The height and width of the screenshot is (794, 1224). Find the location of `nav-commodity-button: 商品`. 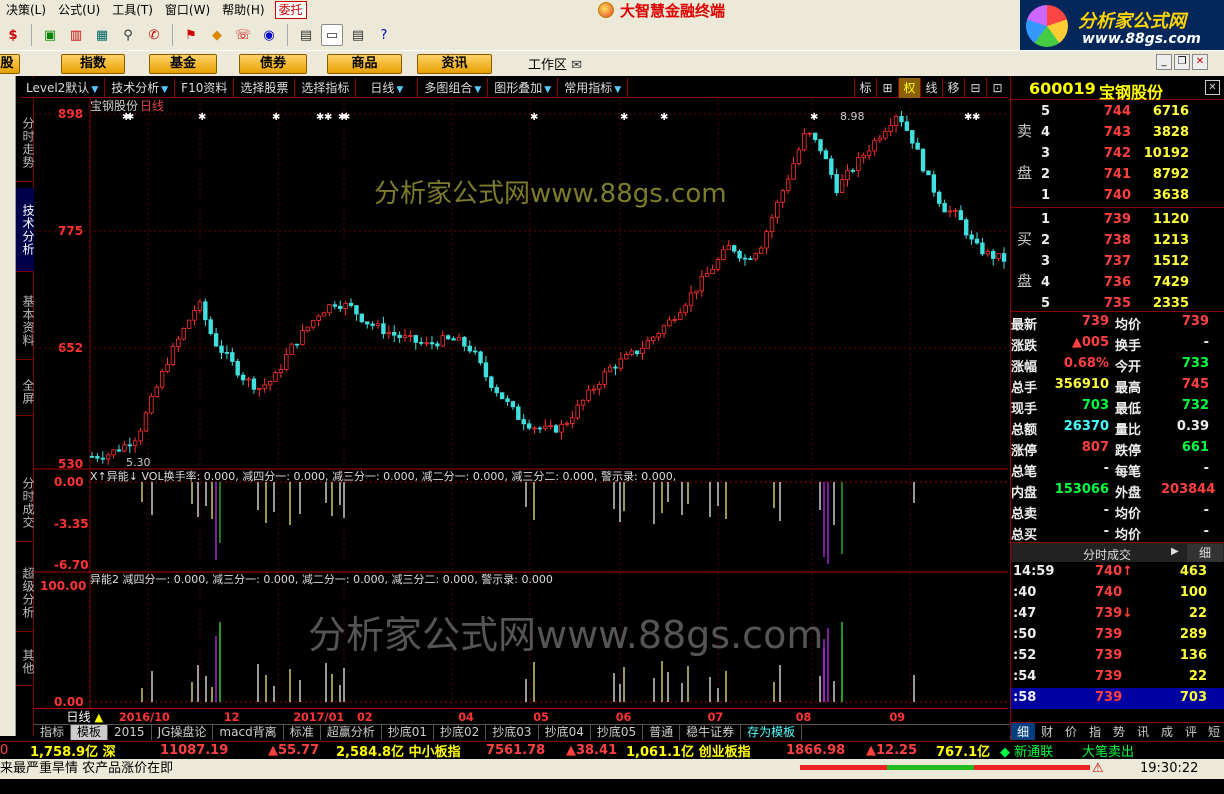

nav-commodity-button: 商品 is located at coordinates (364, 64).